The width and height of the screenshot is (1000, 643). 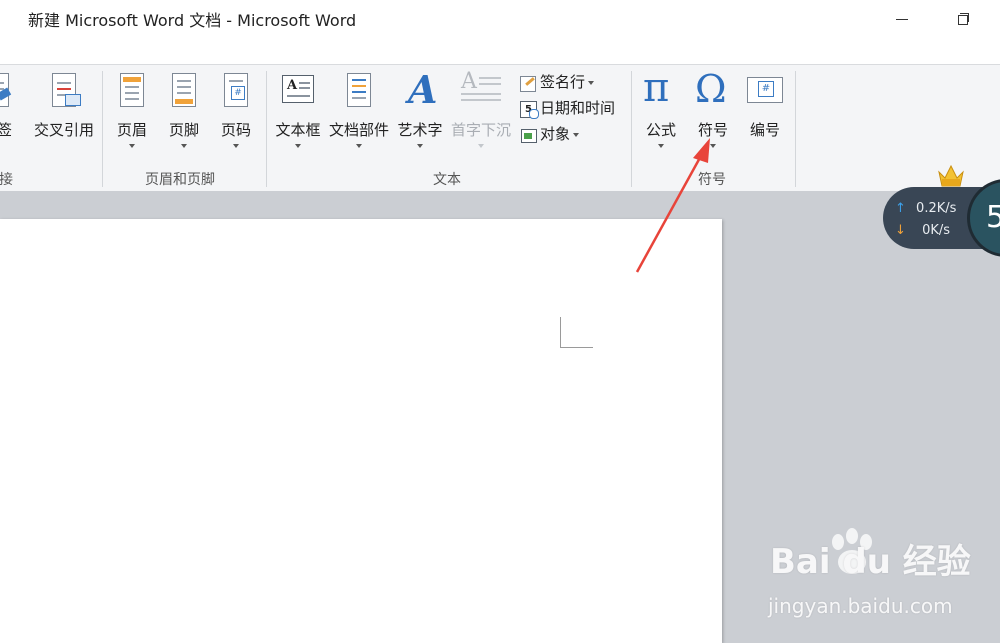 I want to click on minimize-button, so click(x=902, y=19).